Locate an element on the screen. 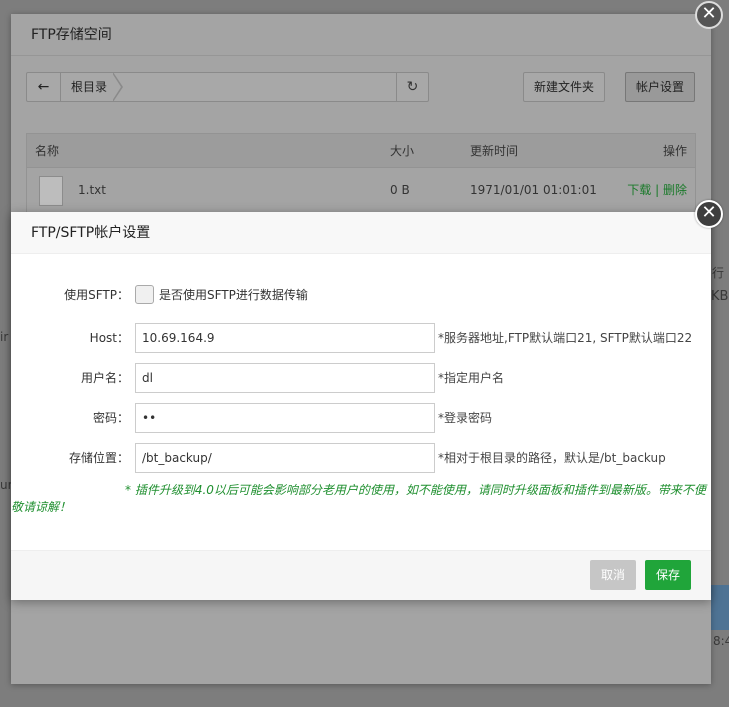 The image size is (729, 707). password-label: 密码： is located at coordinates (110, 418).